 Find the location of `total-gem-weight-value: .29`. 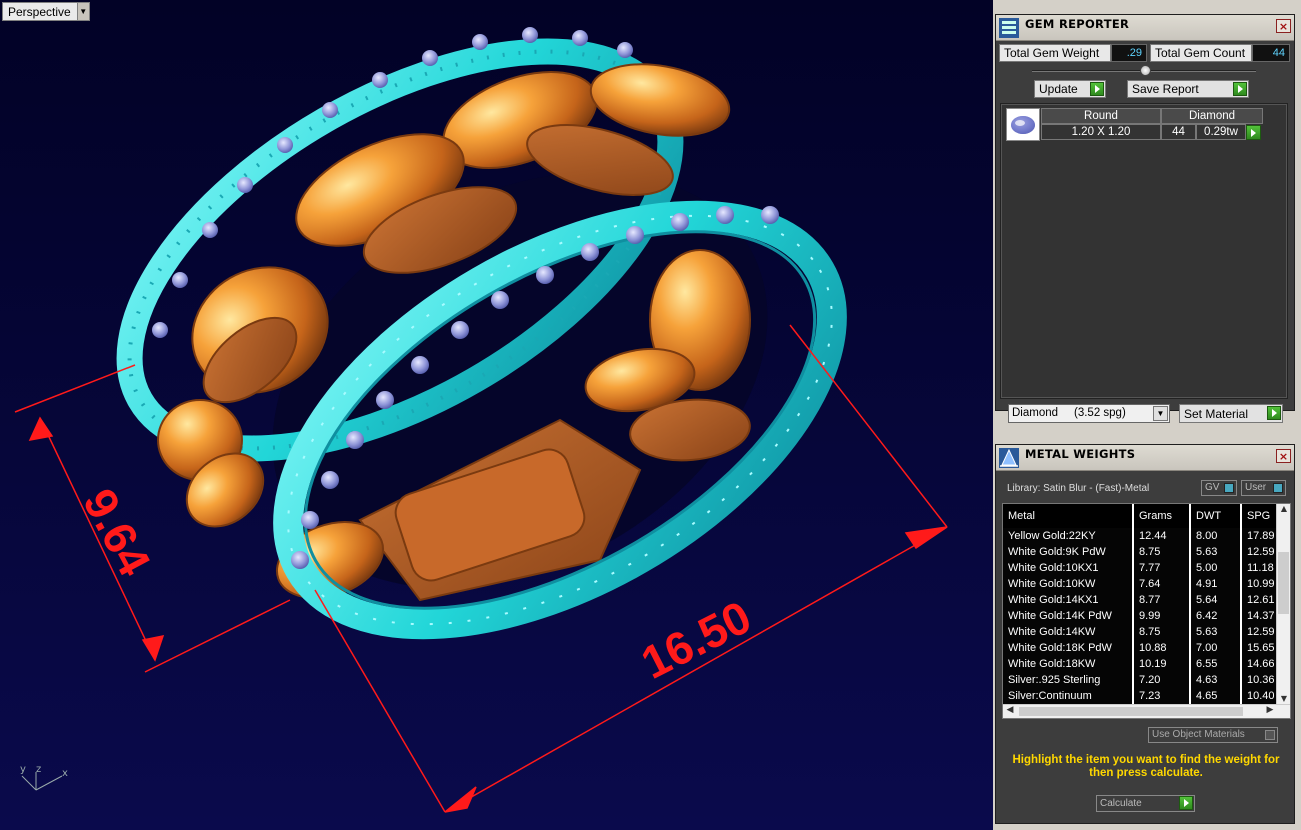

total-gem-weight-value: .29 is located at coordinates (1129, 53).